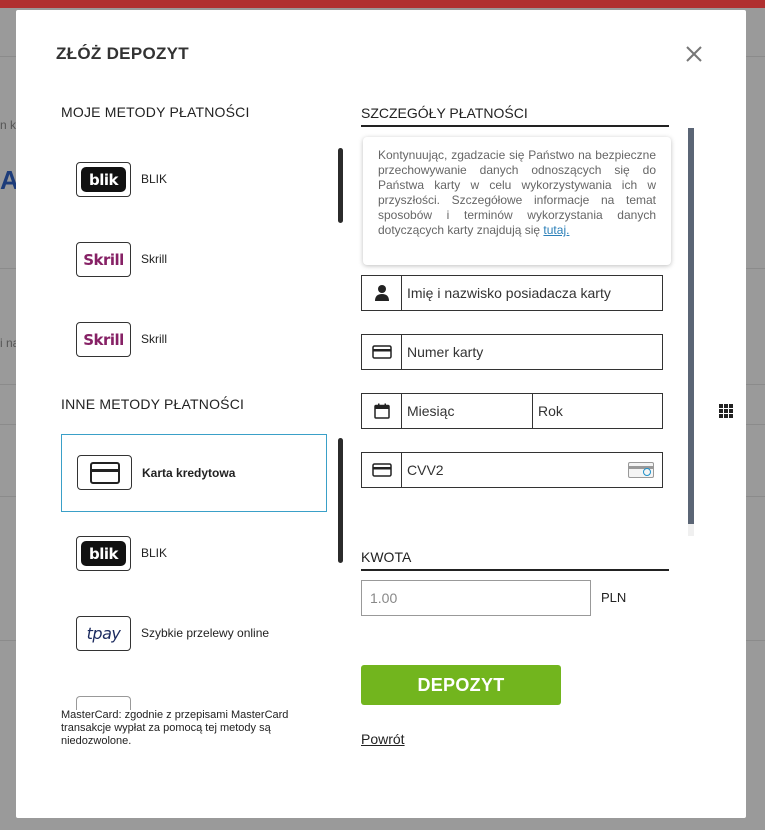 Image resolution: width=765 pixels, height=830 pixels. What do you see at coordinates (194, 553) in the screenshot?
I see `other-method-blik: blik BLIK` at bounding box center [194, 553].